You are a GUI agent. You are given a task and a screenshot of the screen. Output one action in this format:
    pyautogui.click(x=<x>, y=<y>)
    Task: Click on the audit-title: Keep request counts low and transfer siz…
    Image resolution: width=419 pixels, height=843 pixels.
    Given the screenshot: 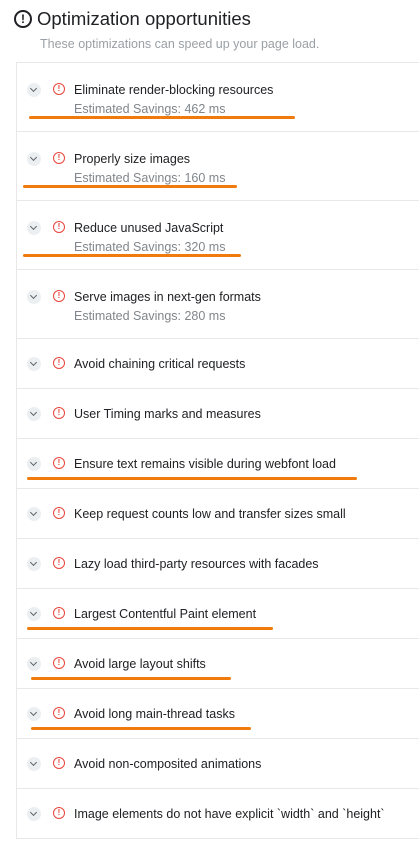 What is the action you would take?
    pyautogui.click(x=210, y=514)
    